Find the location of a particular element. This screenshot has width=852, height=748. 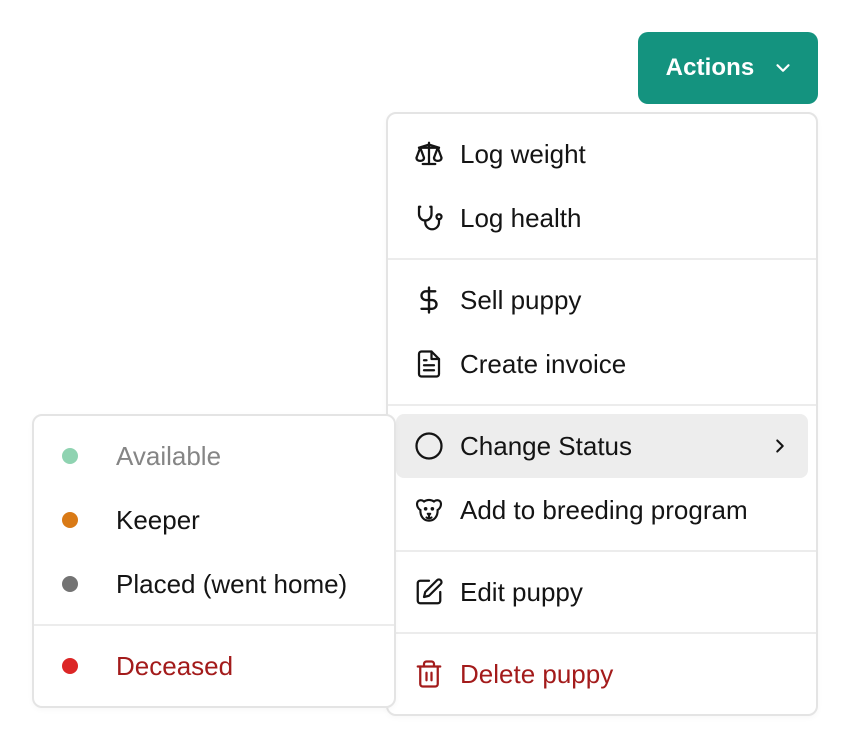

edit-icon is located at coordinates (429, 592).